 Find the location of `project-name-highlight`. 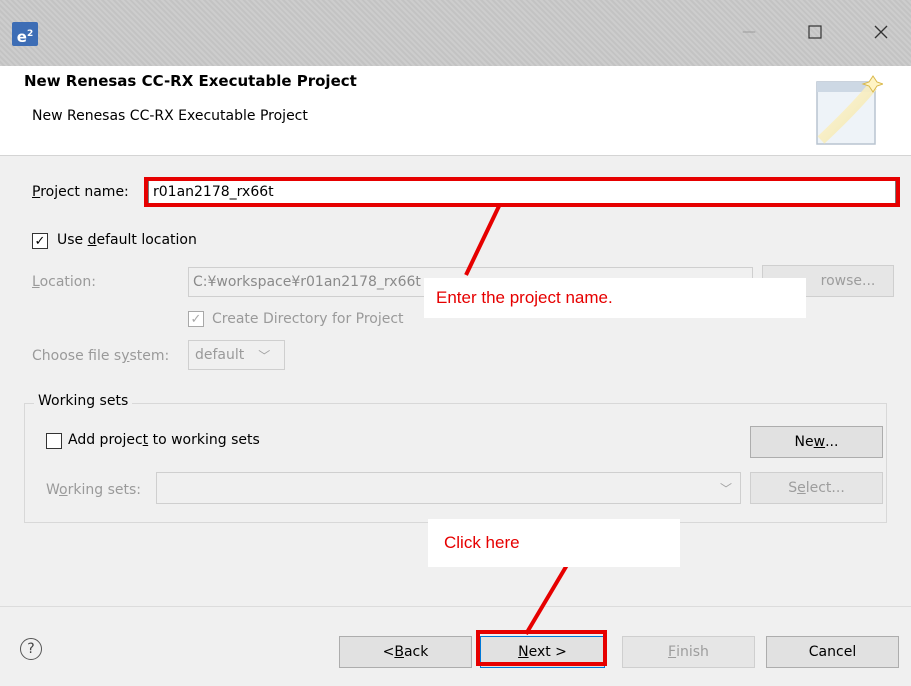

project-name-highlight is located at coordinates (522, 192).